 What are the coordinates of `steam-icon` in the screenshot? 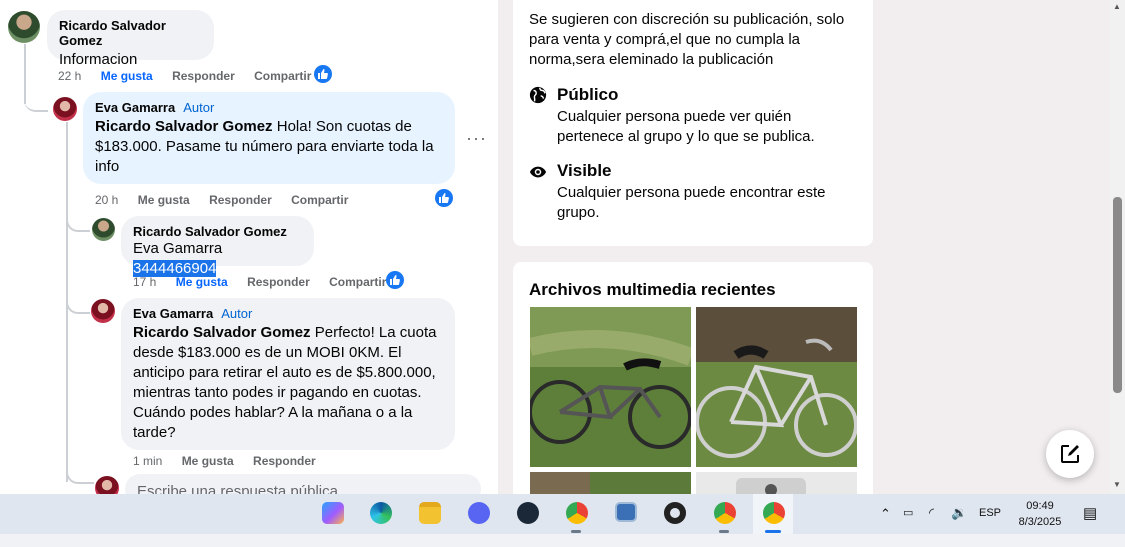 It's located at (527, 514).